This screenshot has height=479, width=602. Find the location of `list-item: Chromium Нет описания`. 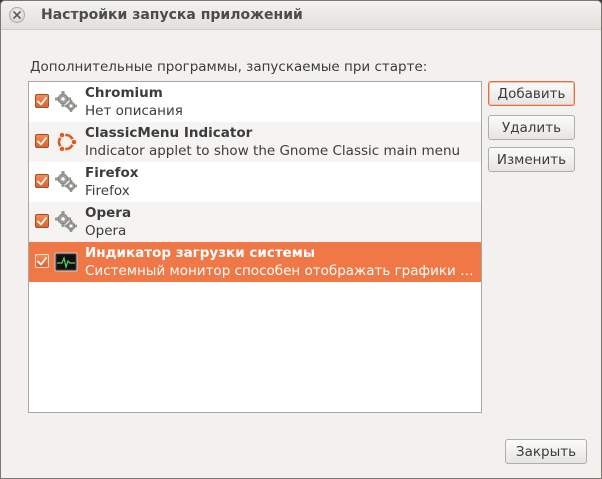

list-item: Chromium Нет описания is located at coordinates (255, 102).